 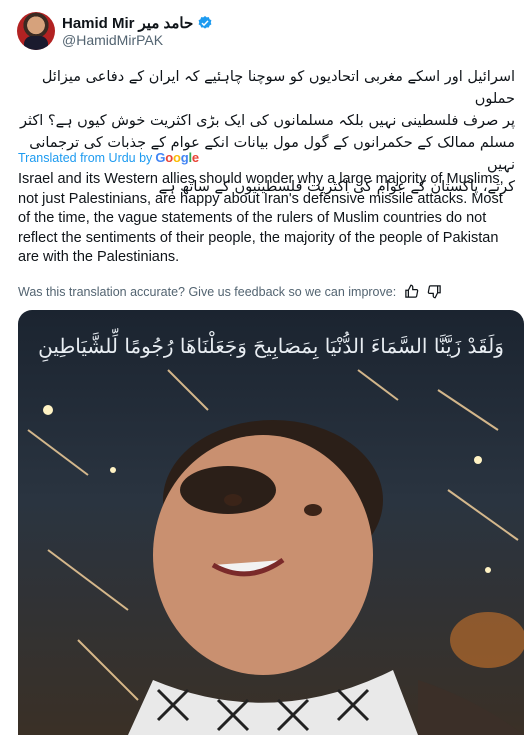 I want to click on author-avatar, so click(x=36, y=31).